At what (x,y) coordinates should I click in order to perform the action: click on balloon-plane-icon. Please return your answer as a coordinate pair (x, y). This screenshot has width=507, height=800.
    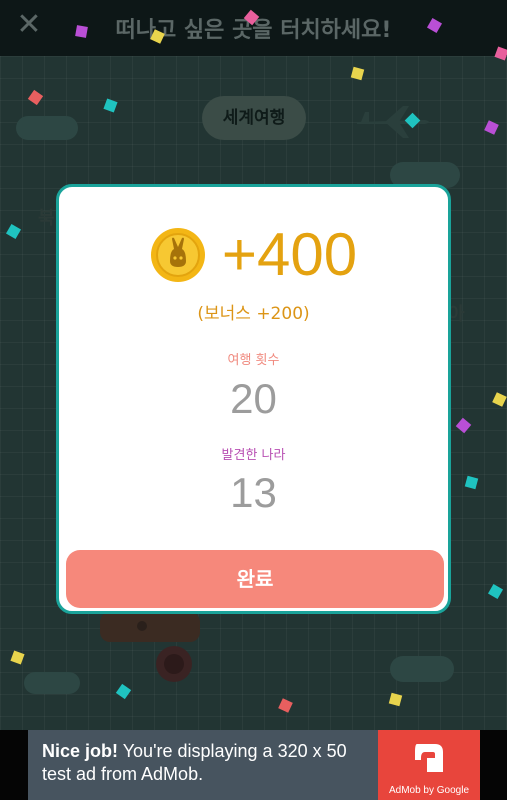
    Looking at the image, I should click on (150, 647).